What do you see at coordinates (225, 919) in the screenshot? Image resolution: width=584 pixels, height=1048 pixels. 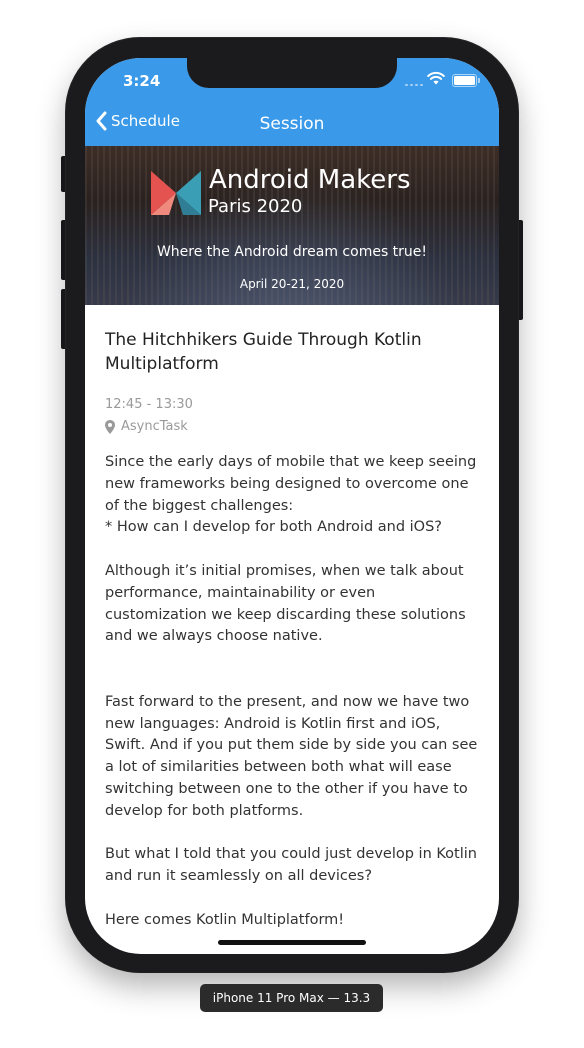 I see `description-paragraph: Here comes Kotlin Multiplatform!` at bounding box center [225, 919].